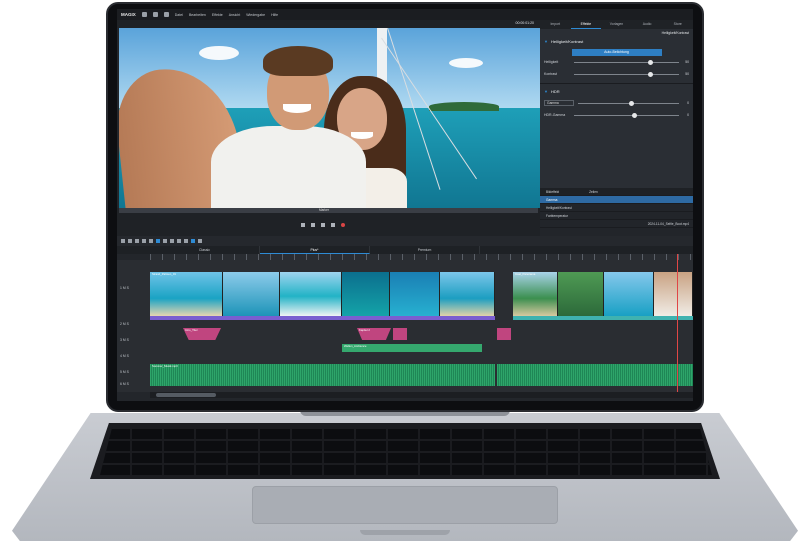 The width and height of the screenshot is (810, 545). Describe the element at coordinates (328, 210) in the screenshot. I see `preview-scrubber: Marker` at that location.